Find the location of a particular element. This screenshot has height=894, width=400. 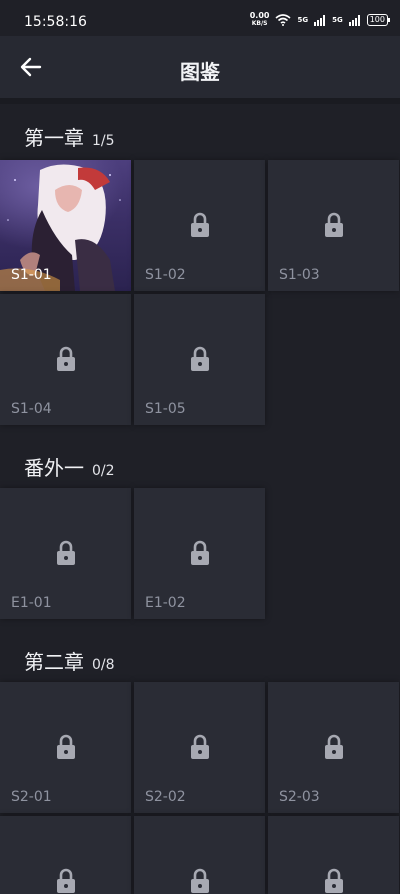

app-bar: 图鉴 is located at coordinates (200, 67).